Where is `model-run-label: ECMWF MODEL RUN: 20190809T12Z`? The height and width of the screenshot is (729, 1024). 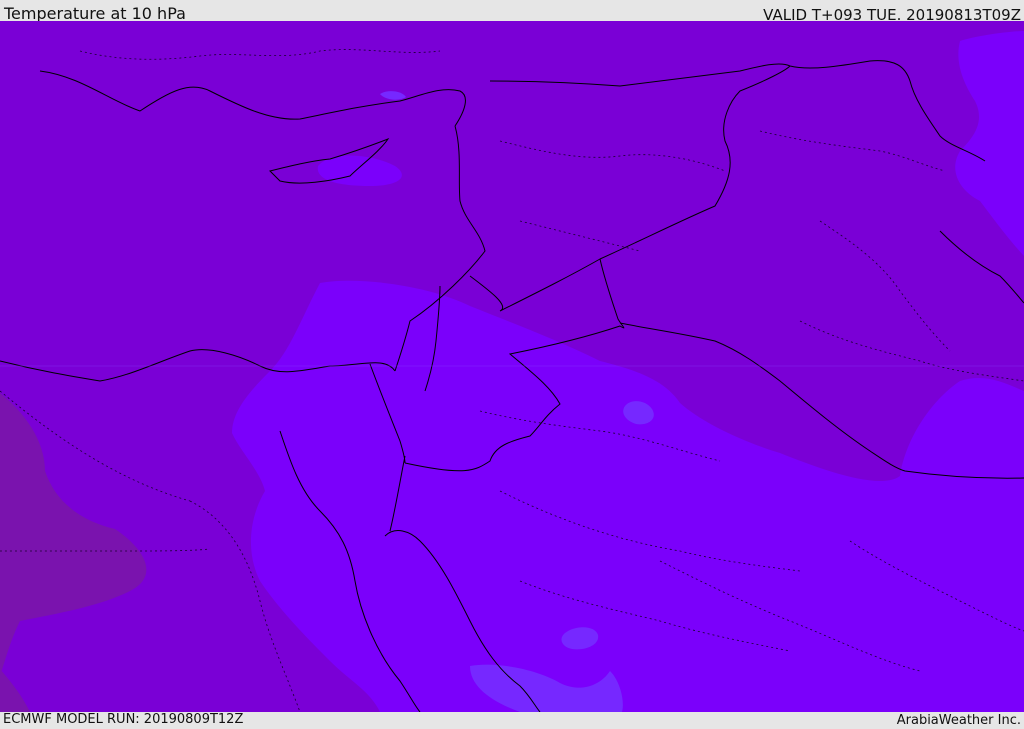
model-run-label: ECMWF MODEL RUN: 20190809T12Z is located at coordinates (123, 719).